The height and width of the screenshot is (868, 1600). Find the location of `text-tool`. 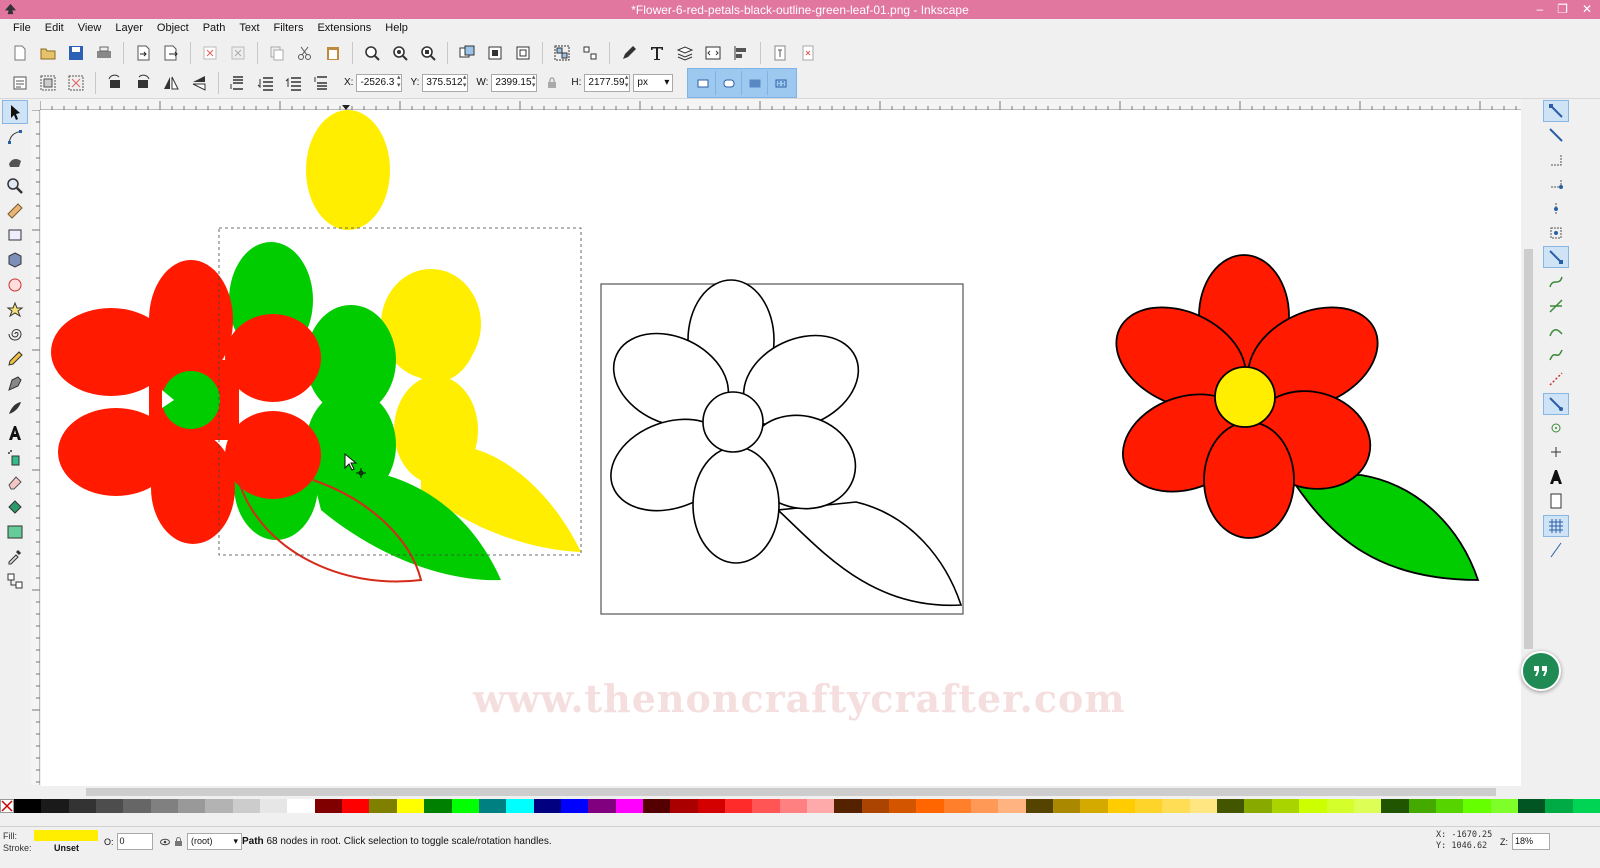

text-tool is located at coordinates (15, 433).